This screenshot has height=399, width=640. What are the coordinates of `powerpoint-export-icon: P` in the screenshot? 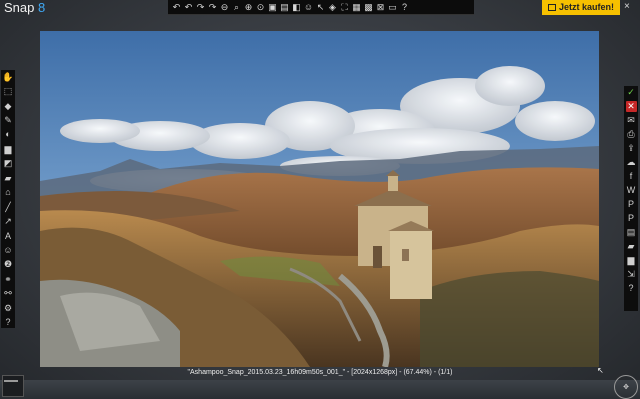 It's located at (631, 218).